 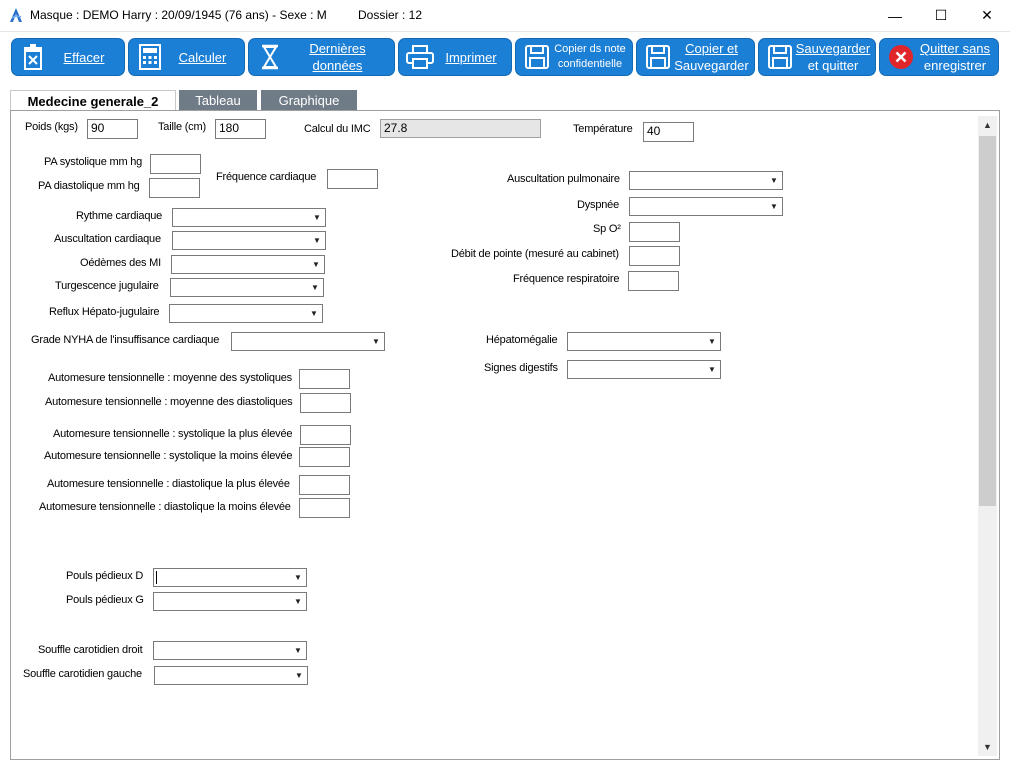 I want to click on pouls-pedieux-g-dropdown: ▼, so click(x=230, y=601).